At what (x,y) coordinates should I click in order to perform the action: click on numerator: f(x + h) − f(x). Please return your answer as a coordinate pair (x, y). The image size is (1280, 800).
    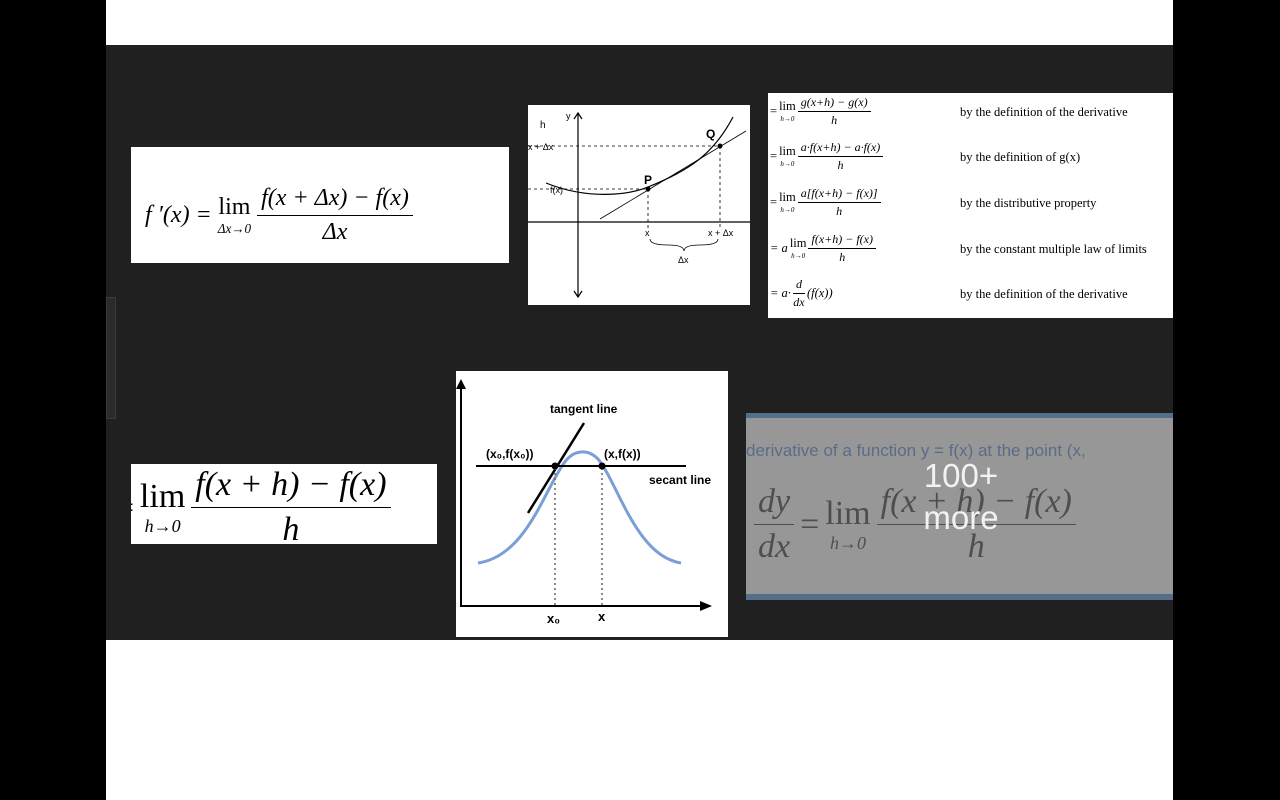
    Looking at the image, I should click on (291, 487).